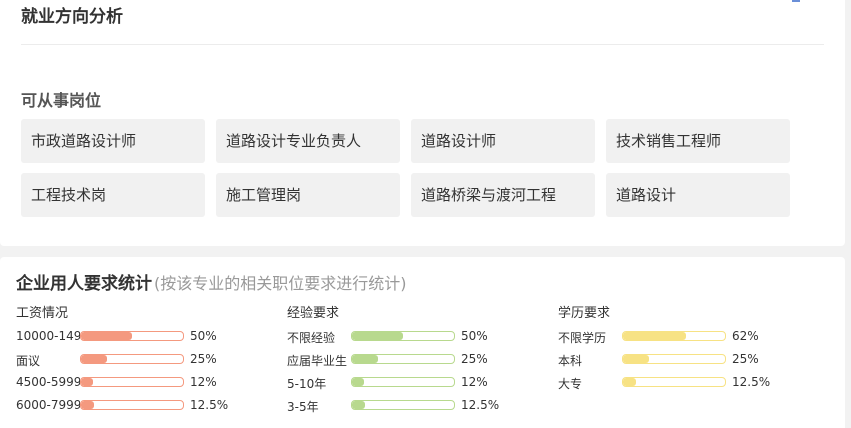 This screenshot has height=428, width=851. Describe the element at coordinates (745, 336) in the screenshot. I see `stats-row-percent: 62%` at that location.